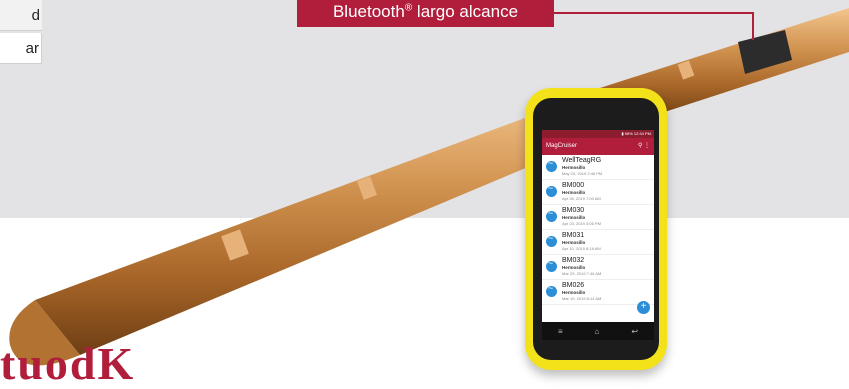 Image resolution: width=849 pixels, height=389 pixels. Describe the element at coordinates (598, 192) in the screenshot. I see `list-item: BM000 Hermosillo Apr 26, 2019 7:00 AM` at that location.